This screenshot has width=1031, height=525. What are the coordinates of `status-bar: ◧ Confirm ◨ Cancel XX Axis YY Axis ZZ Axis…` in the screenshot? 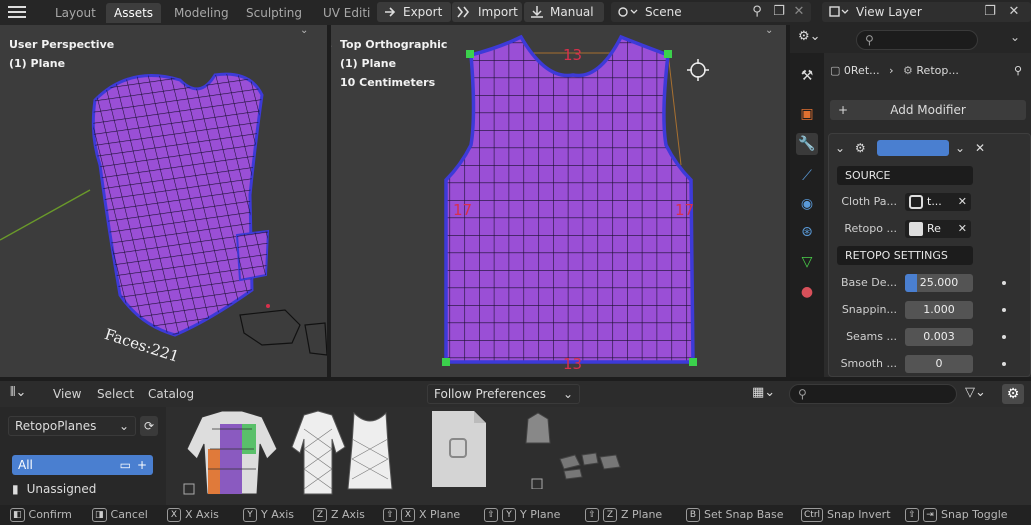 It's located at (515, 515).